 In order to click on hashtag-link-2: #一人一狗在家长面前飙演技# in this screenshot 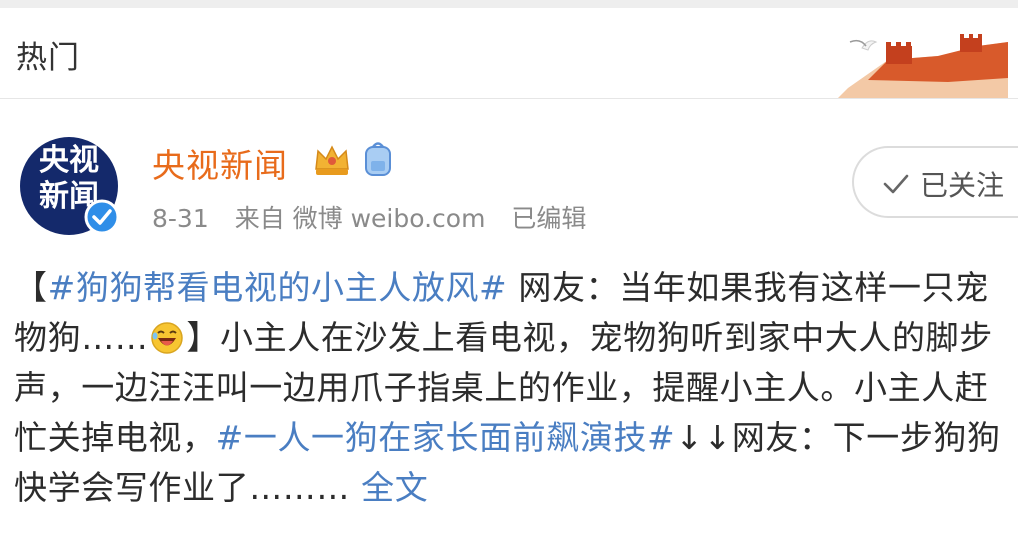, I will do `click(446, 437)`.